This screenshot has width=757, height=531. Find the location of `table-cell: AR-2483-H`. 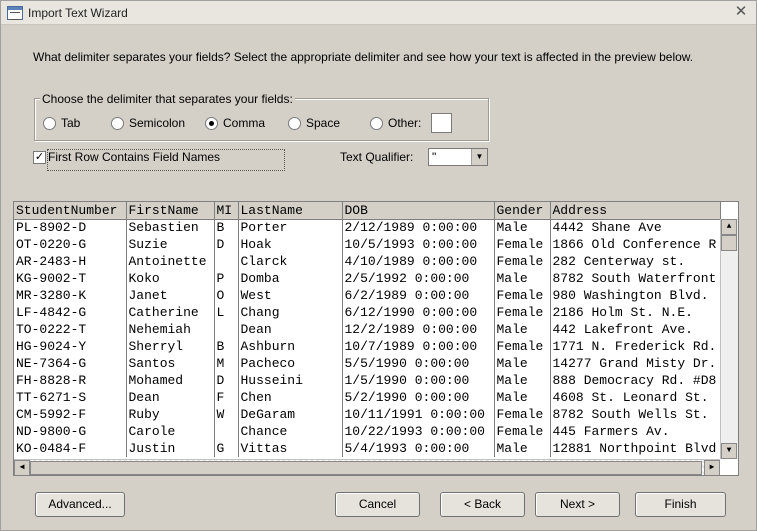

table-cell: AR-2483-H is located at coordinates (70, 261).